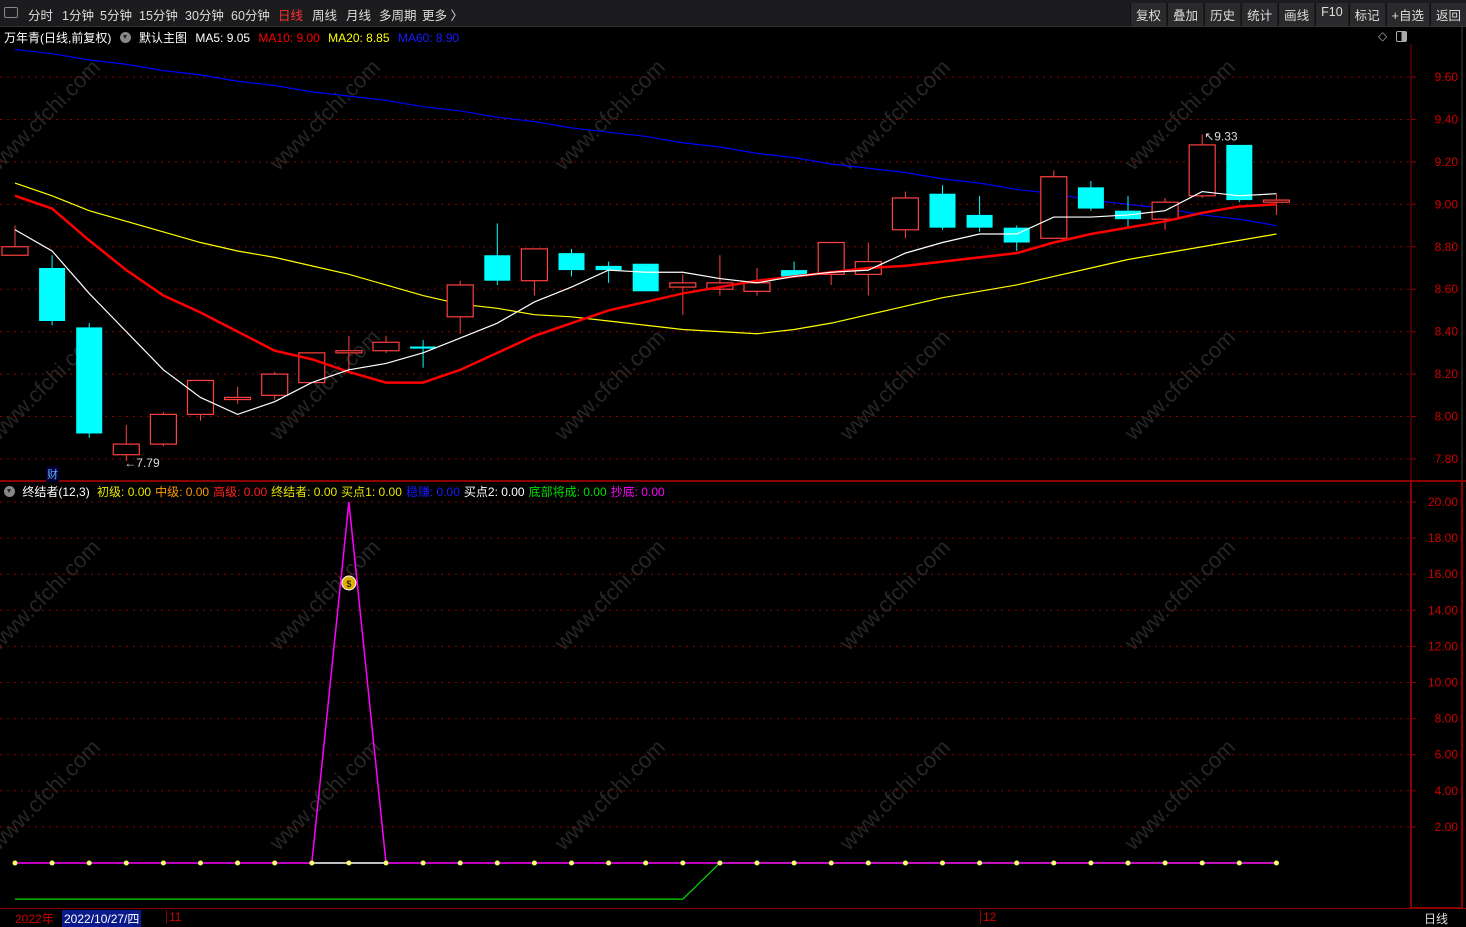  What do you see at coordinates (1447, 755) in the screenshot?
I see `indicator-tick-label: 6.00` at bounding box center [1447, 755].